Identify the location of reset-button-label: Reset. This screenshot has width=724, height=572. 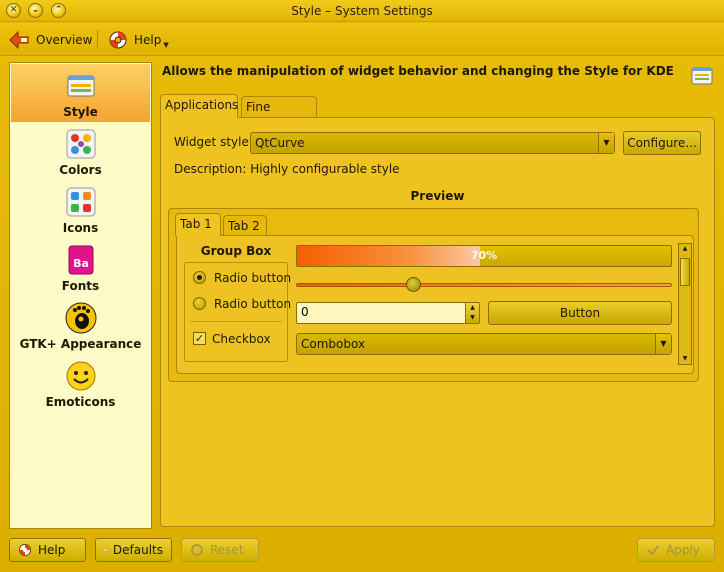
(227, 550).